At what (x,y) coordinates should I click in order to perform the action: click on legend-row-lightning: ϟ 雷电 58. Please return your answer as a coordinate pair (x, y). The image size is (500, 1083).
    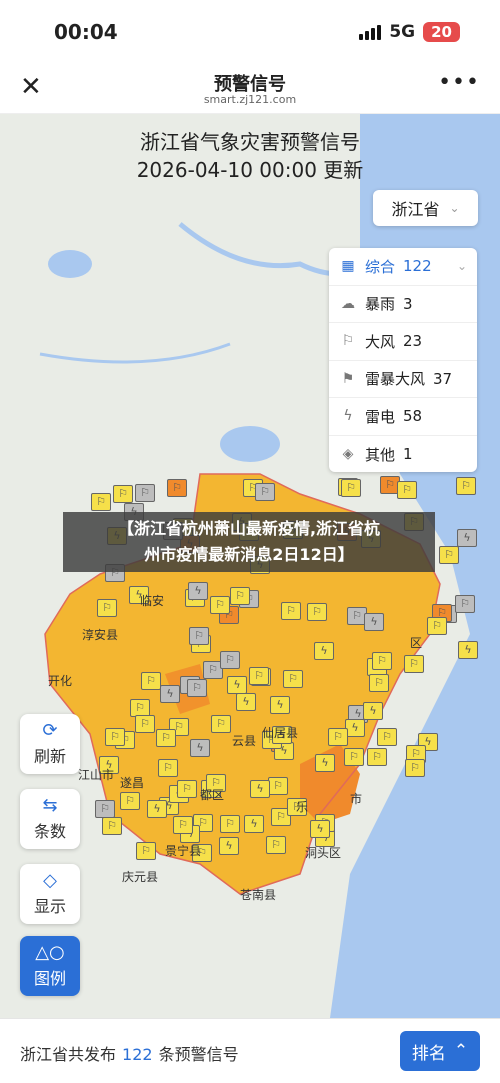
    Looking at the image, I should click on (403, 417).